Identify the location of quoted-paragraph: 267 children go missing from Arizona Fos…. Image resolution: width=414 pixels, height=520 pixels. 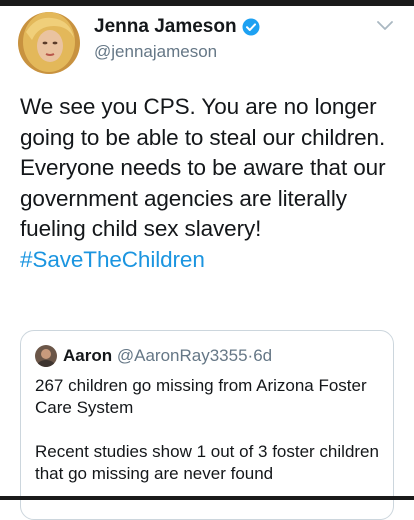
(201, 396).